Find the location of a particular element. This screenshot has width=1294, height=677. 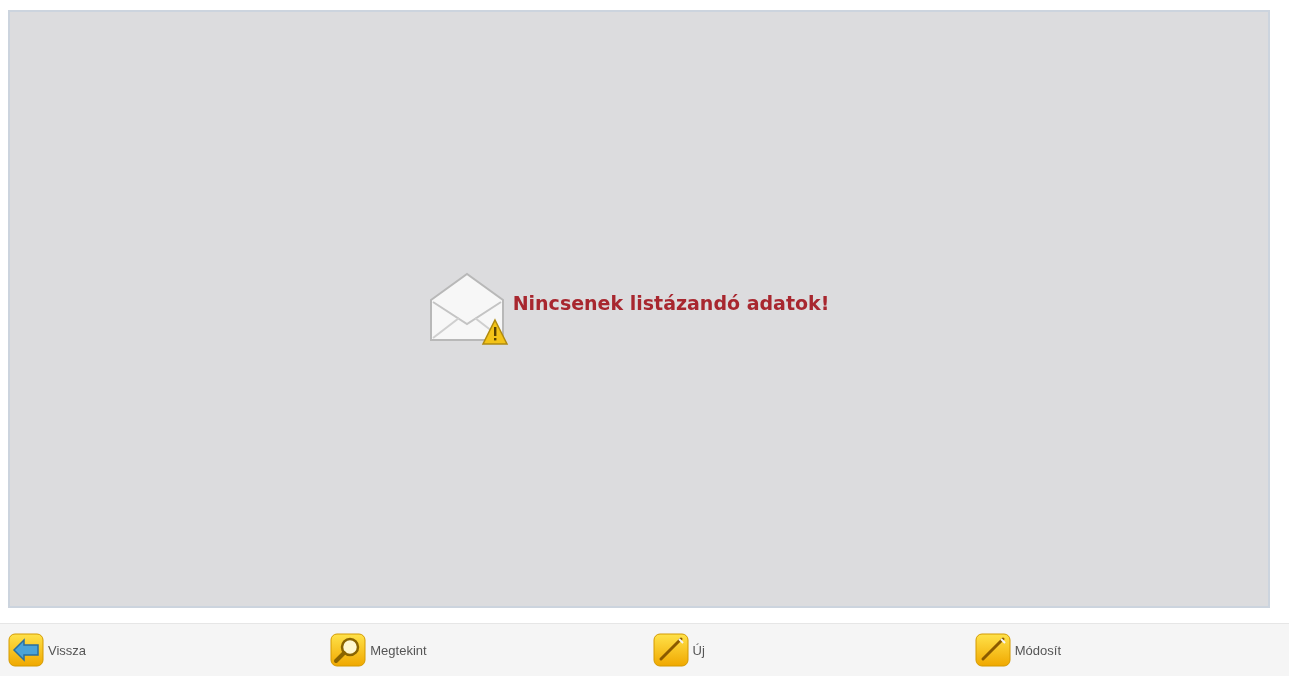

toolbar-button: Megtekint is located at coordinates (374, 650).